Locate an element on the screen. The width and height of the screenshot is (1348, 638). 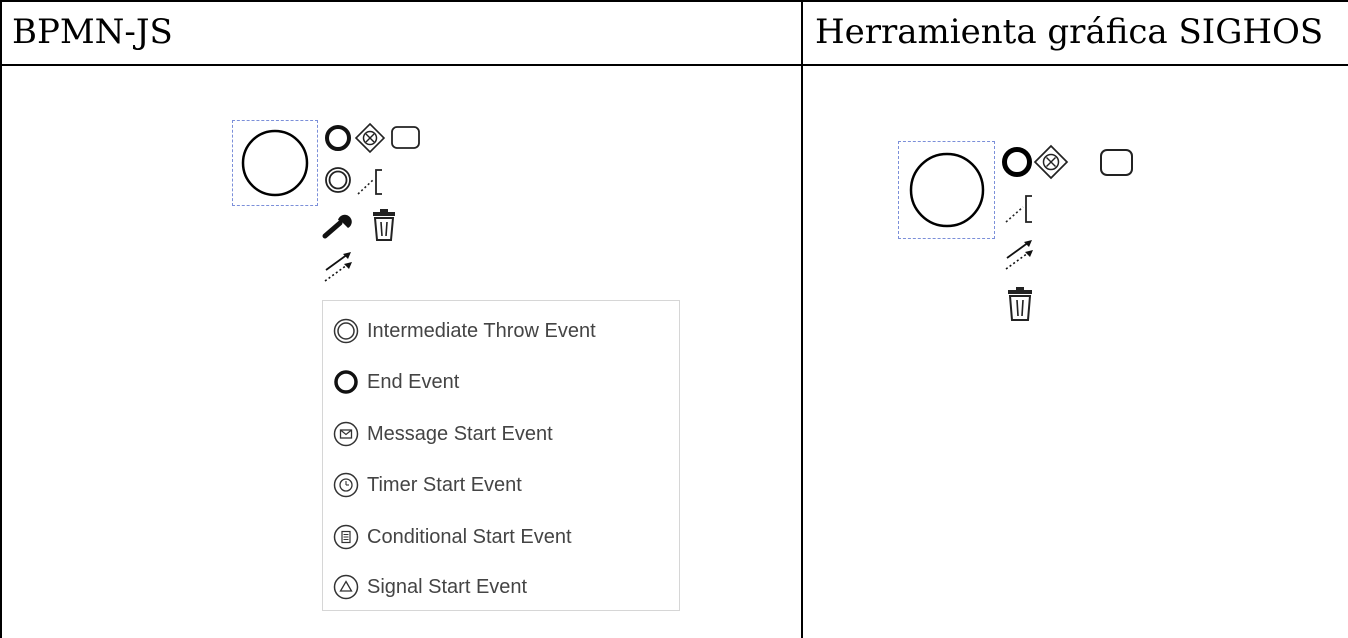
menu-item-timer-start-event: Timer Start Event is located at coordinates (427, 485).